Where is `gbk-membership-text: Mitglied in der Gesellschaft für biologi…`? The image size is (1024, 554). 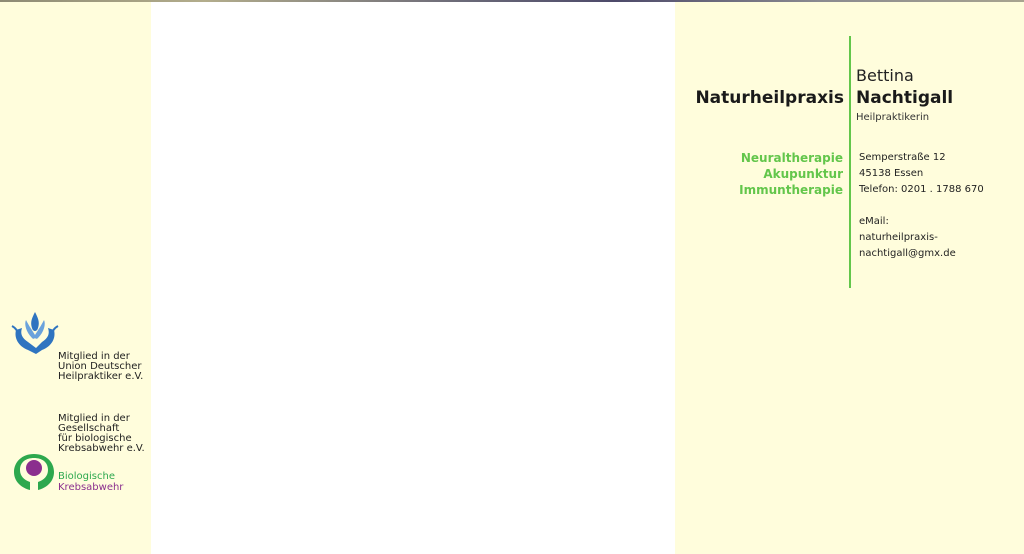
gbk-membership-text: Mitglied in der Gesellschaft für biologi… is located at coordinates (101, 433).